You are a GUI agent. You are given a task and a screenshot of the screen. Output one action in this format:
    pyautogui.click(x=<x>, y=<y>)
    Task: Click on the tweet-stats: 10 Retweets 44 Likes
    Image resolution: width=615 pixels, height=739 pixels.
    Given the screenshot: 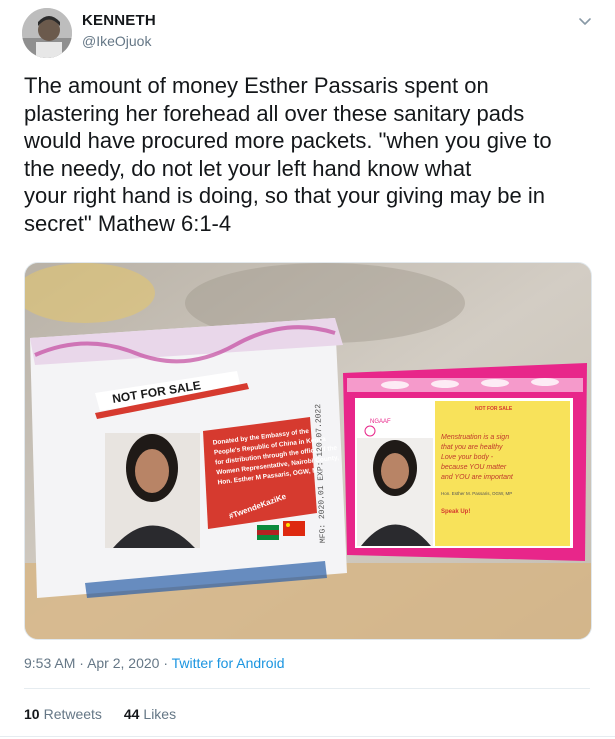 What is the action you would take?
    pyautogui.click(x=109, y=714)
    